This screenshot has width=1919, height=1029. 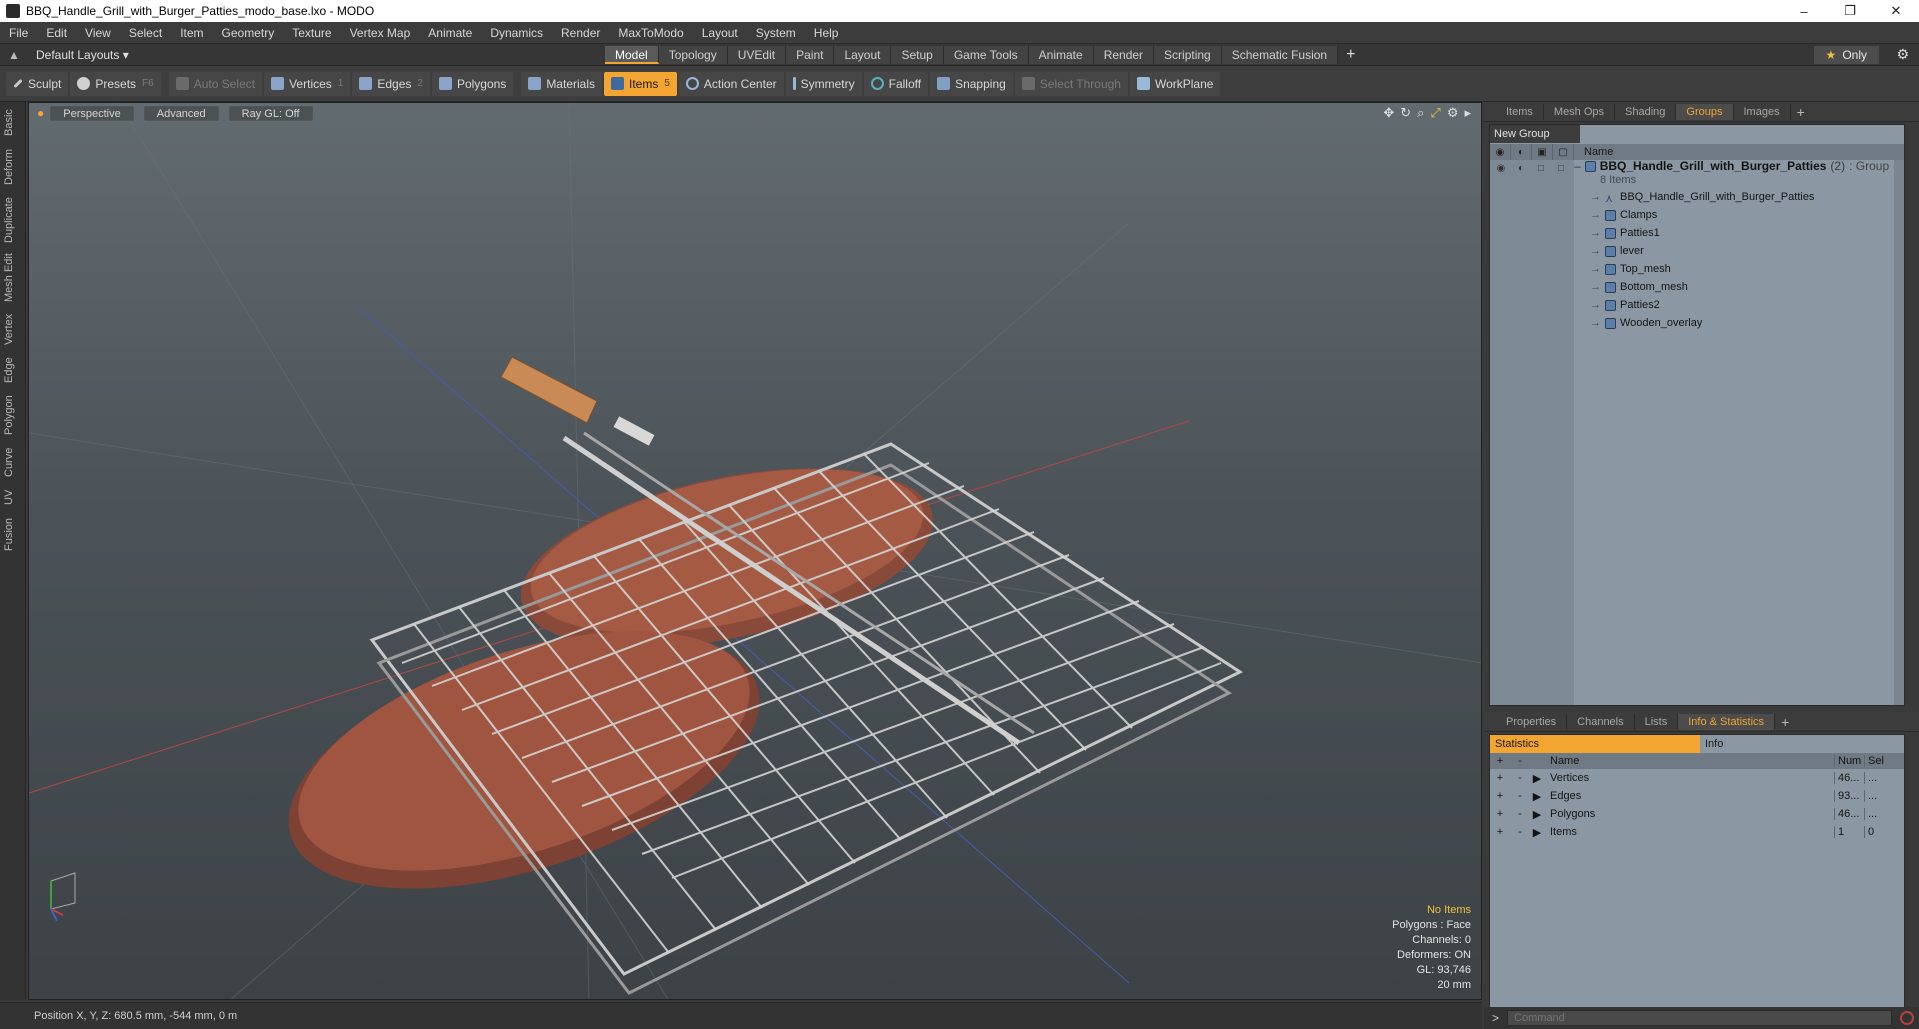 I want to click on add-panel-tab-button: +, so click(x=1801, y=112).